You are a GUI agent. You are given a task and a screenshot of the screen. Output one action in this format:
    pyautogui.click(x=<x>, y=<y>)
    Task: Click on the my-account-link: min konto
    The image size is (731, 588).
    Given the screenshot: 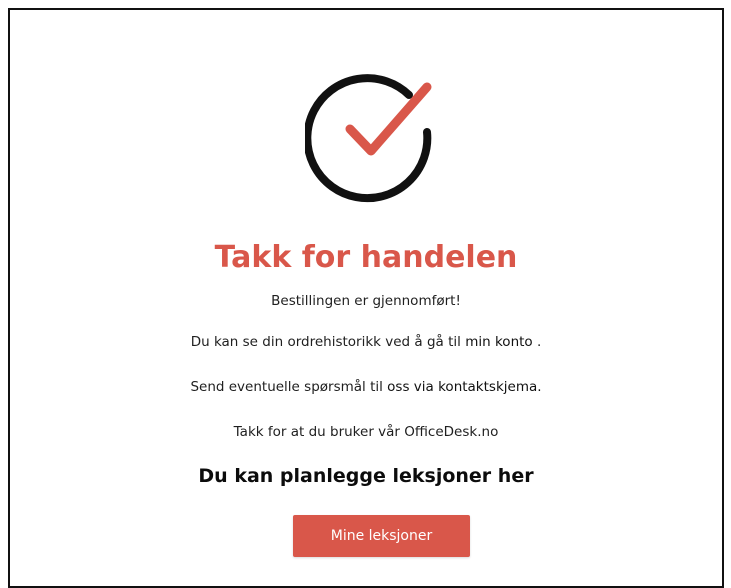 What is the action you would take?
    pyautogui.click(x=498, y=342)
    